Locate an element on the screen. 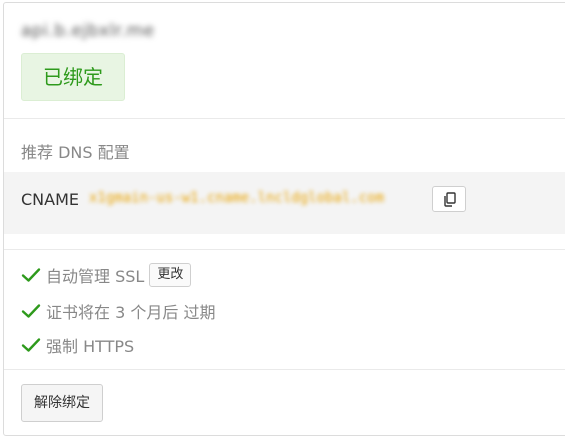 The image size is (565, 441). copy-icon is located at coordinates (450, 199).